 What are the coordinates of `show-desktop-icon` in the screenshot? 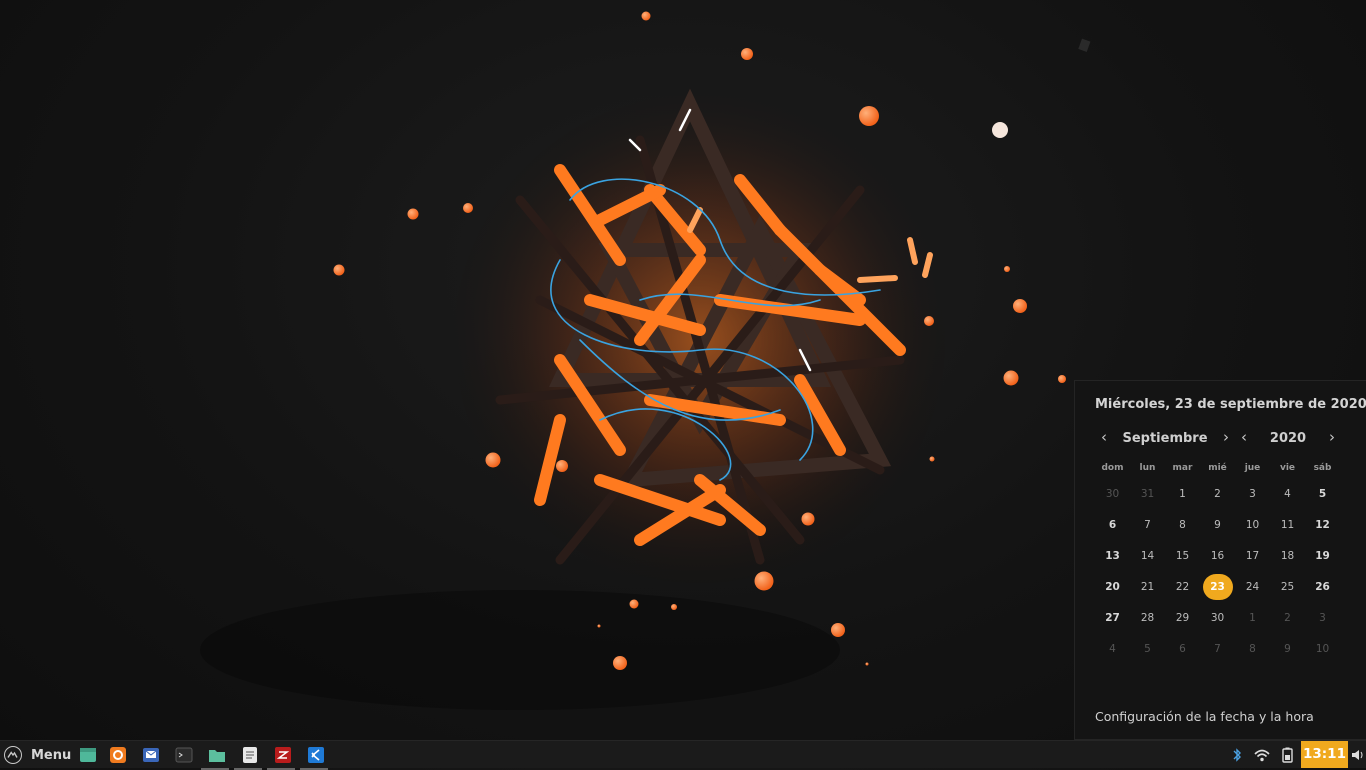 It's located at (88, 755).